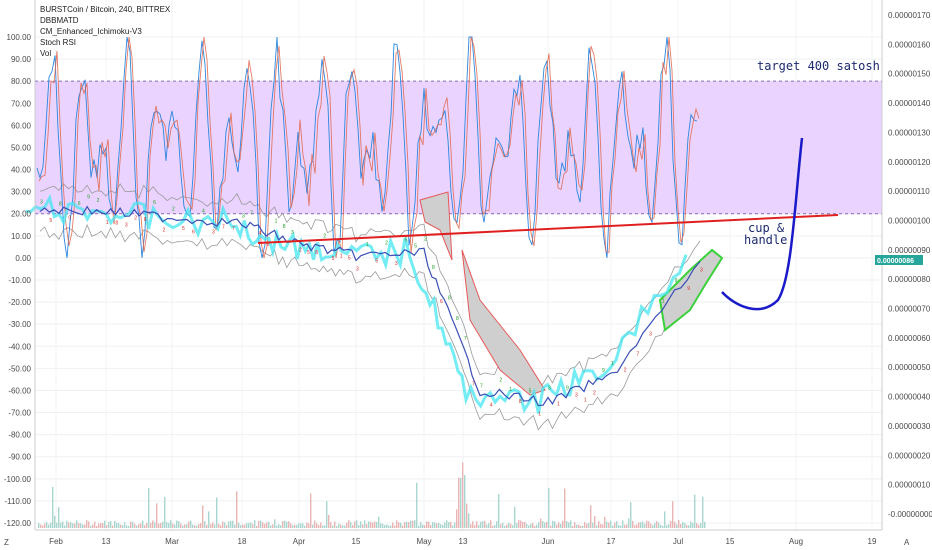 The height and width of the screenshot is (550, 932). I want to click on indicator-label: Vol, so click(45, 53).